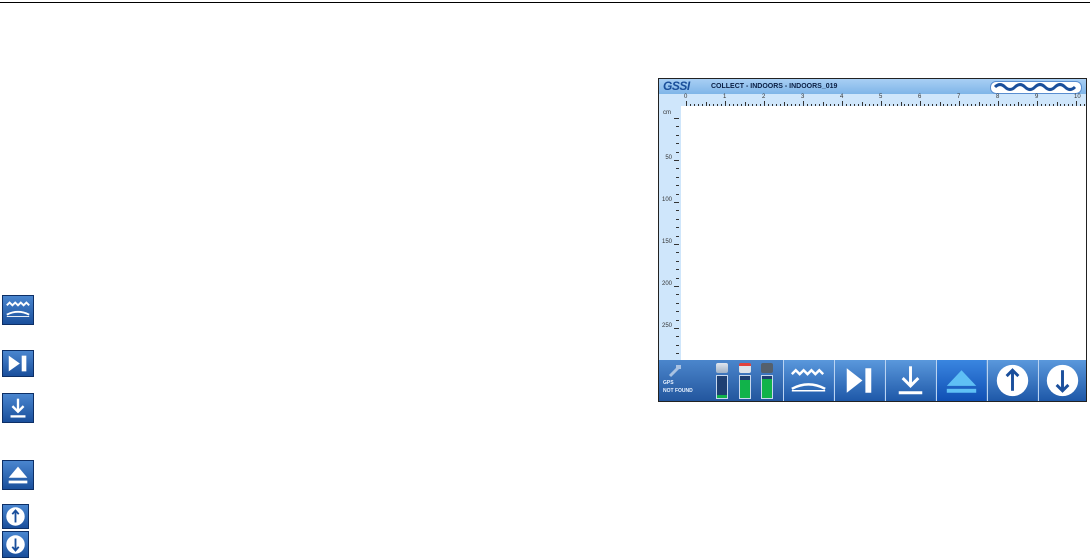  Describe the element at coordinates (1036, 87) in the screenshot. I see `wave-badge-icon` at that location.